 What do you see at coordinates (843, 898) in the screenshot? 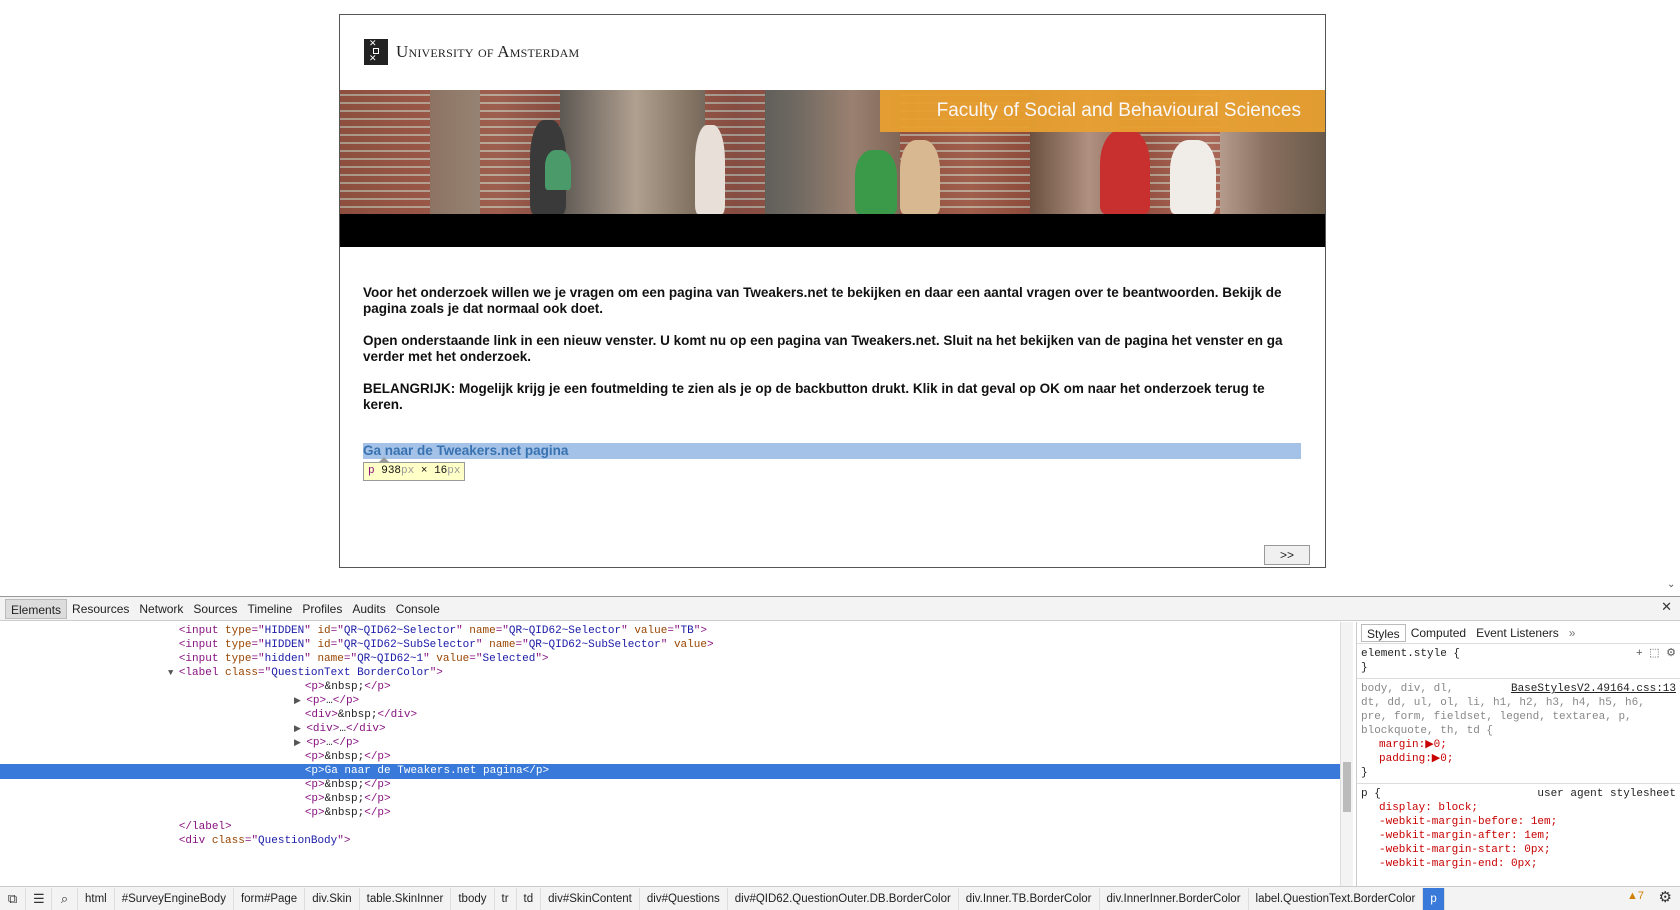
I see `crumb-item: div#QID62.QuestionOuter.DB.BorderColor` at bounding box center [843, 898].